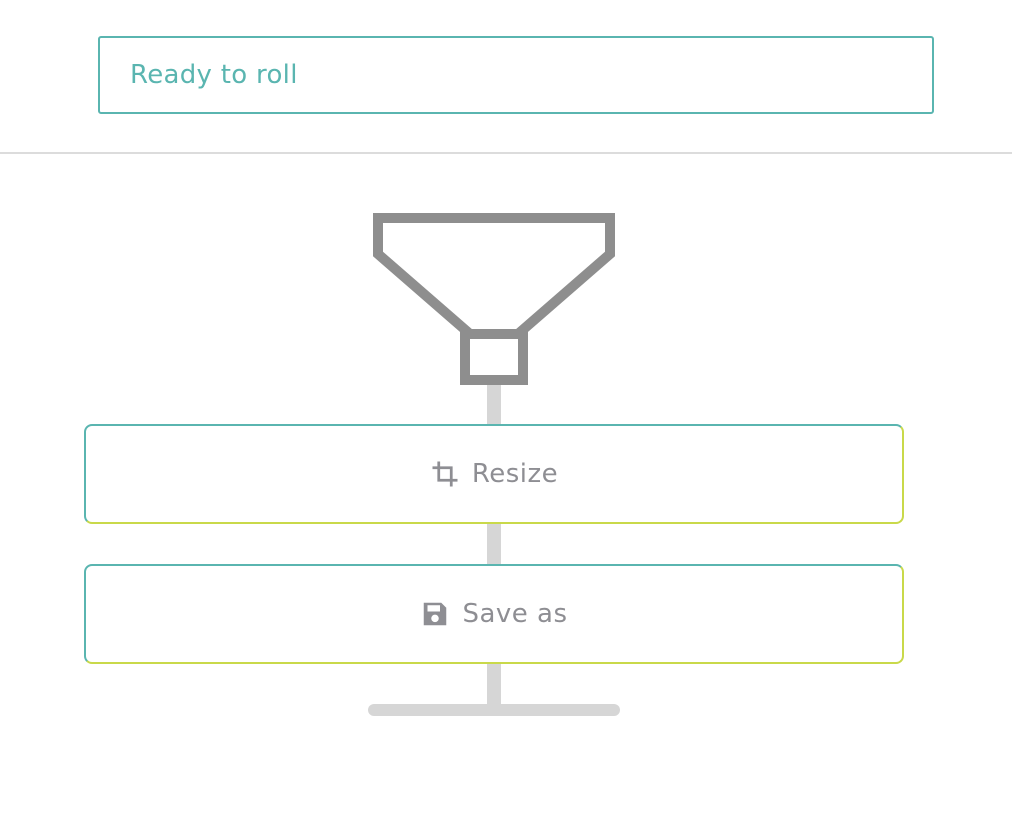 This screenshot has height=816, width=1012. I want to click on resize-step-label: Resize, so click(515, 474).